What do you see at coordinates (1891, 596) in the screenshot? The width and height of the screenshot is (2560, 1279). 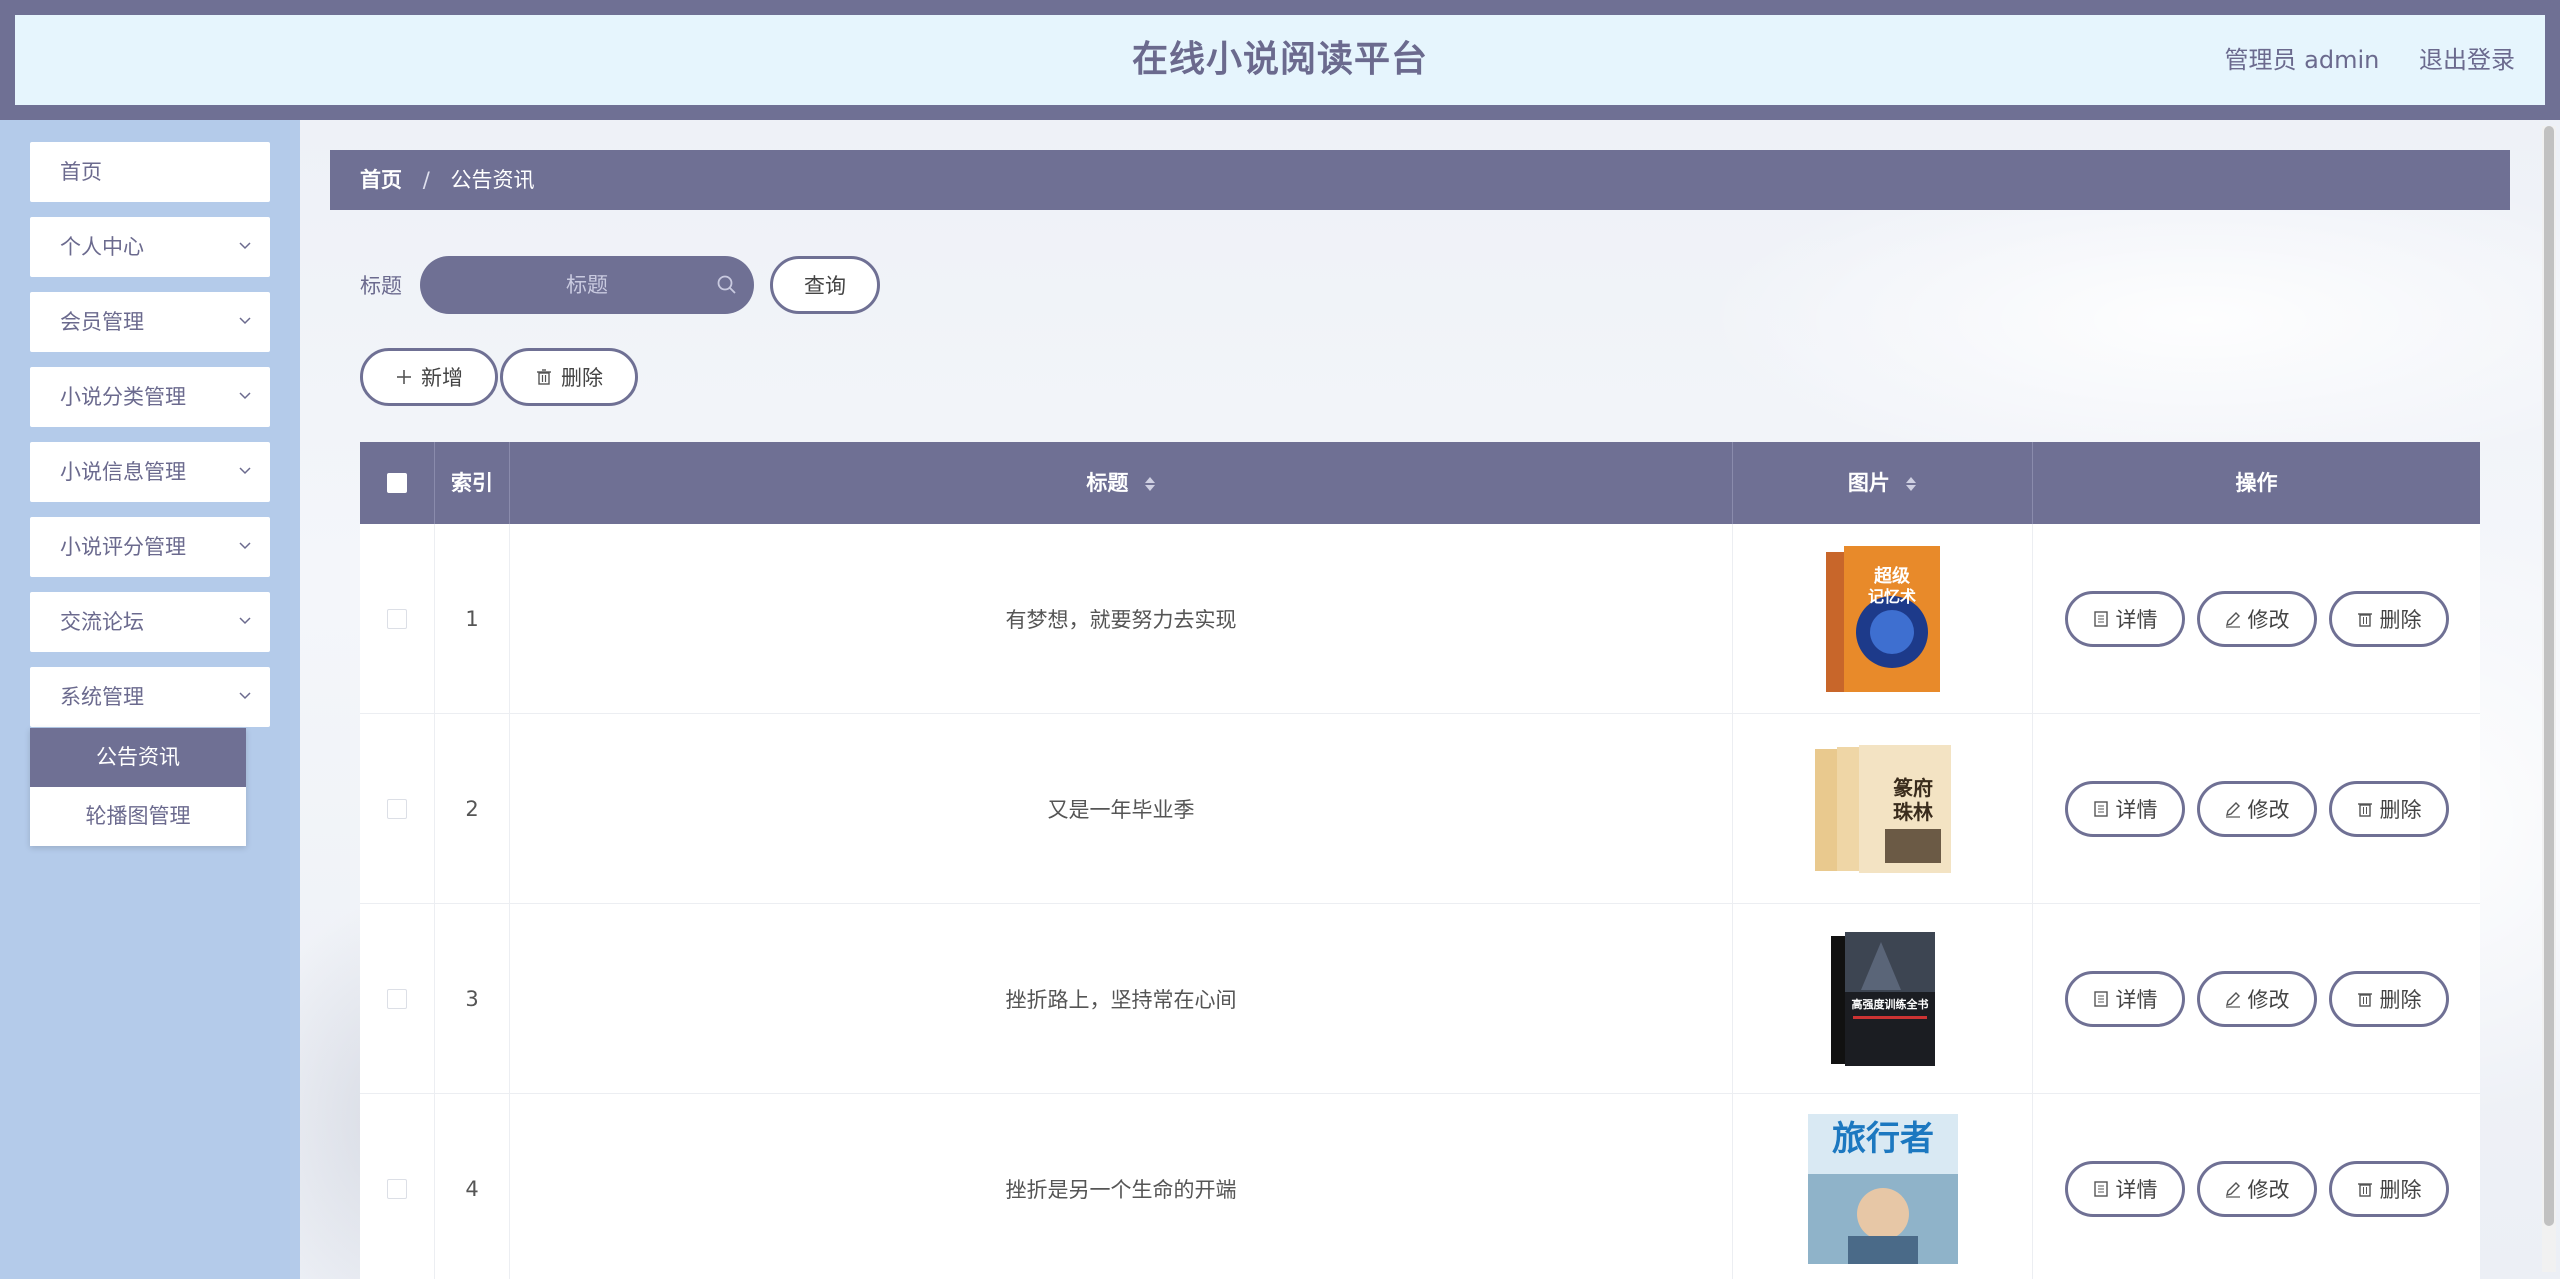 I see `svg-text: 记忆术` at bounding box center [1891, 596].